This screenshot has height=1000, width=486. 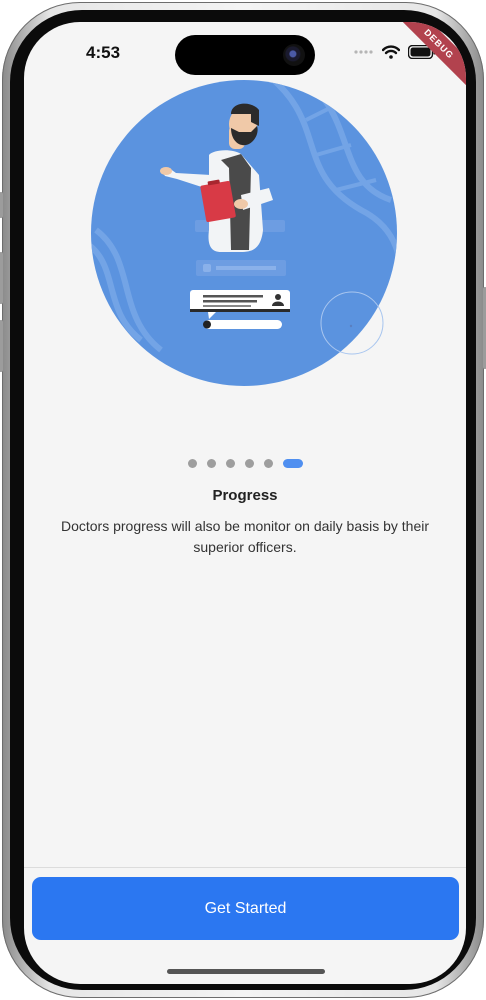 What do you see at coordinates (246, 971) in the screenshot?
I see `home-indicator` at bounding box center [246, 971].